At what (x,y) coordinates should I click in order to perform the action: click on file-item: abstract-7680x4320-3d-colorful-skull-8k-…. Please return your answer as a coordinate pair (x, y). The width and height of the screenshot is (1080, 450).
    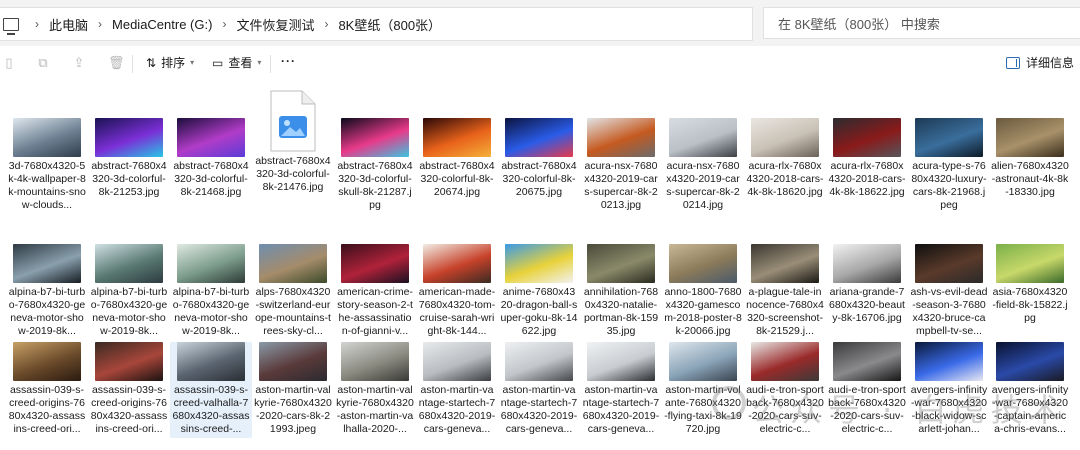
    Looking at the image, I should click on (375, 165).